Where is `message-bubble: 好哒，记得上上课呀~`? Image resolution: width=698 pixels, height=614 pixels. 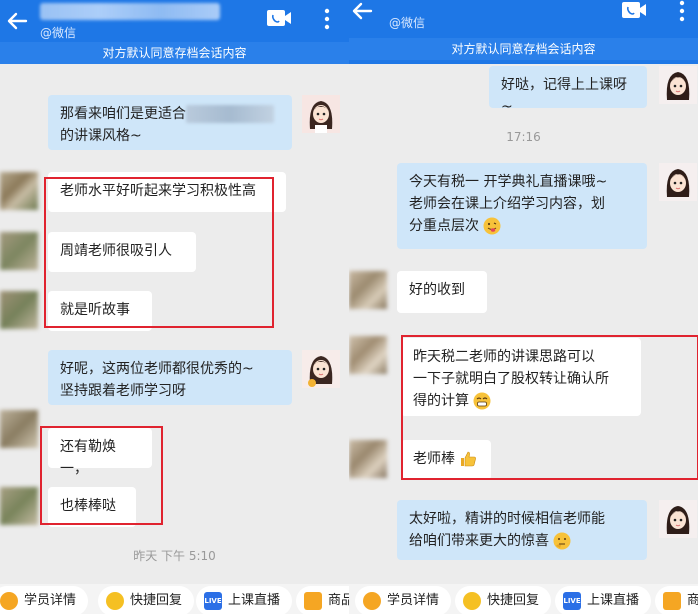
message-bubble: 好哒，记得上上课呀~ is located at coordinates (568, 90).